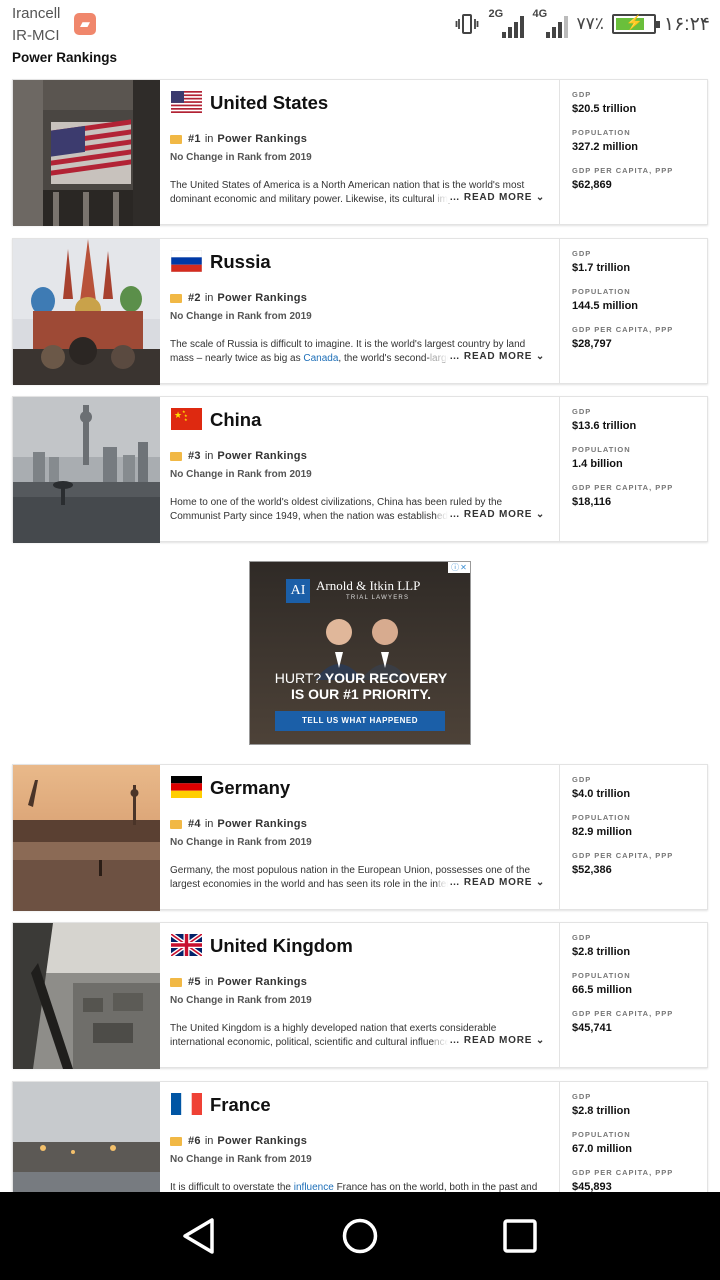 This screenshot has height=1280, width=720. What do you see at coordinates (240, 262) in the screenshot?
I see `country-name: Russia` at bounding box center [240, 262].